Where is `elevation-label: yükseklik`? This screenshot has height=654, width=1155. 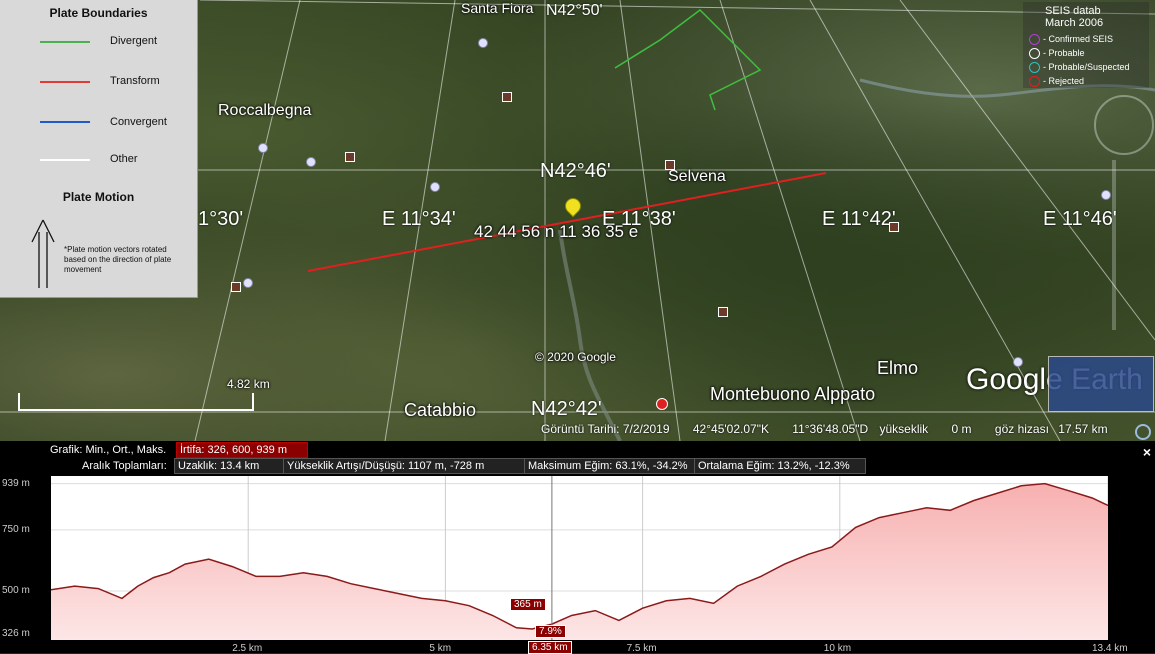 elevation-label: yükseklik is located at coordinates (904, 429).